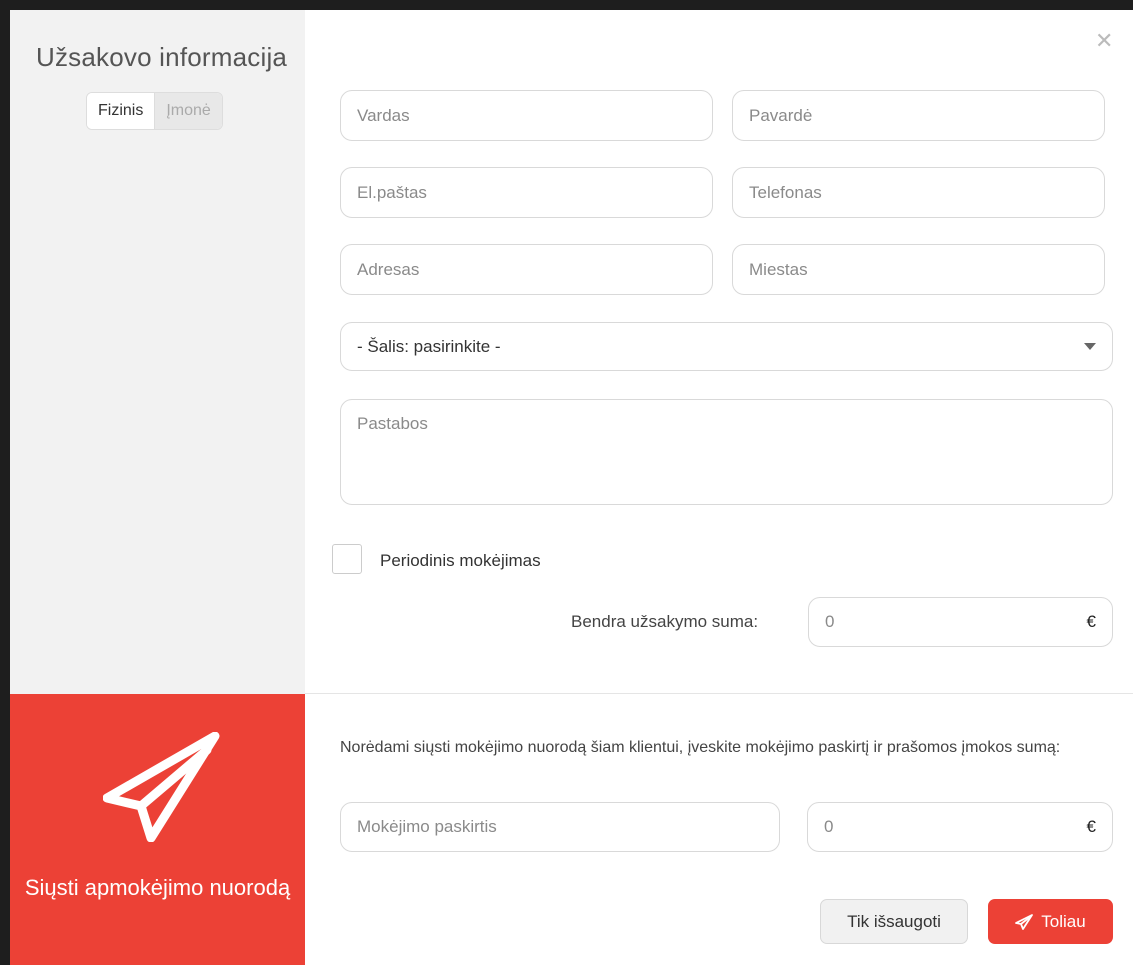  What do you see at coordinates (526, 192) in the screenshot?
I see `email-input: El.paštas` at bounding box center [526, 192].